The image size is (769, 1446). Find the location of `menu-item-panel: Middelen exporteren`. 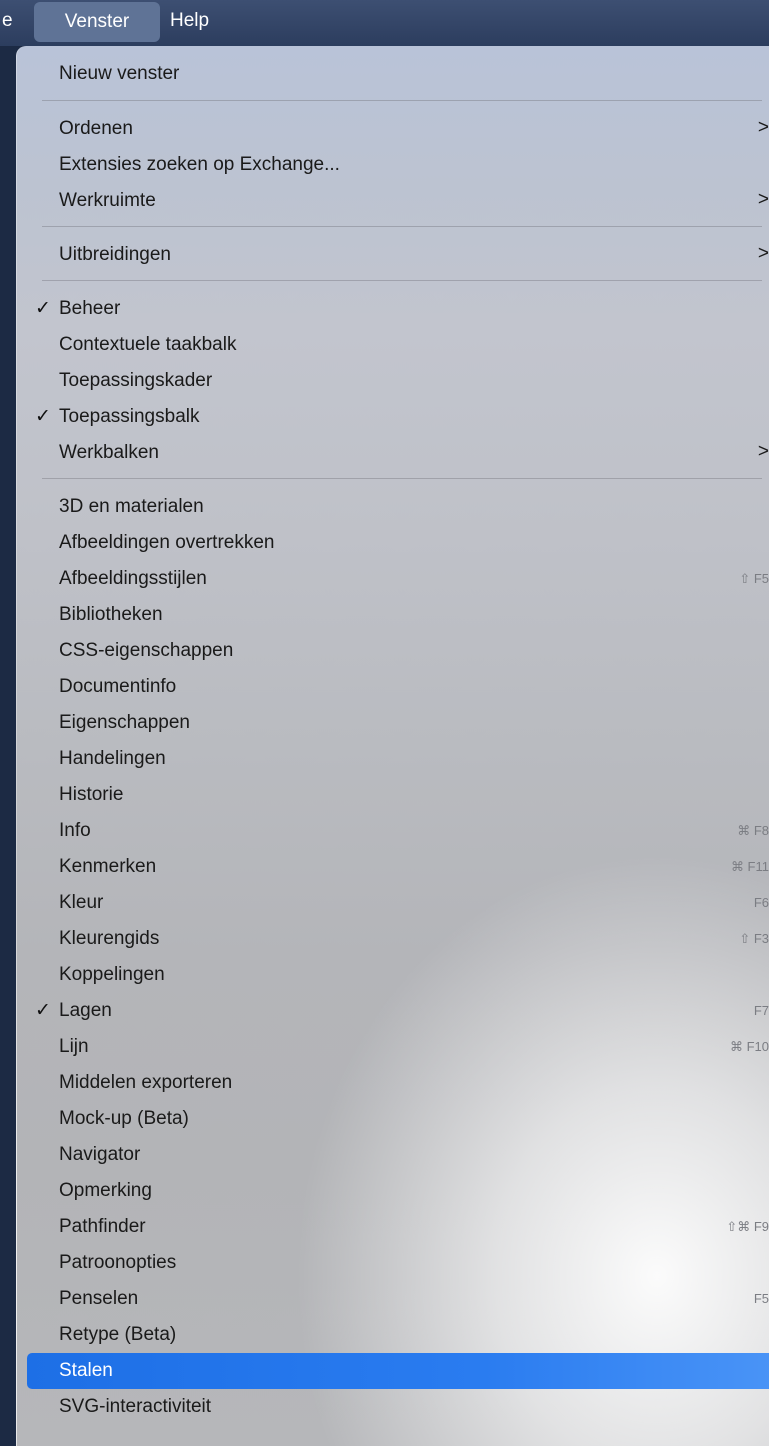

menu-item-panel: Middelen exporteren is located at coordinates (393, 1083).